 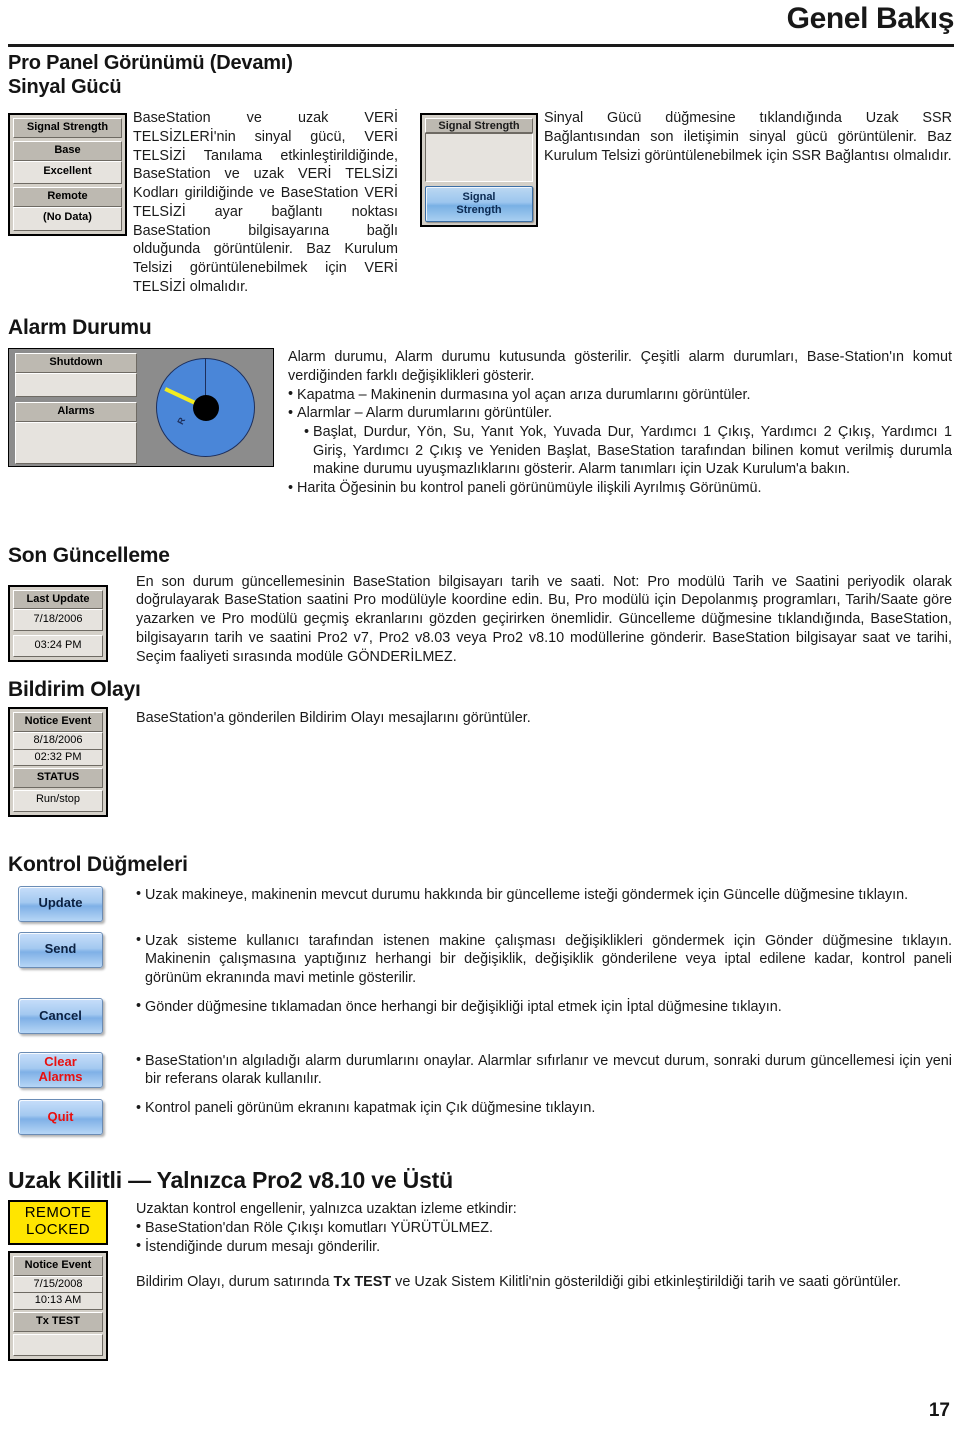 What do you see at coordinates (58, 778) in the screenshot?
I see `notice-event-status-label: STATUS` at bounding box center [58, 778].